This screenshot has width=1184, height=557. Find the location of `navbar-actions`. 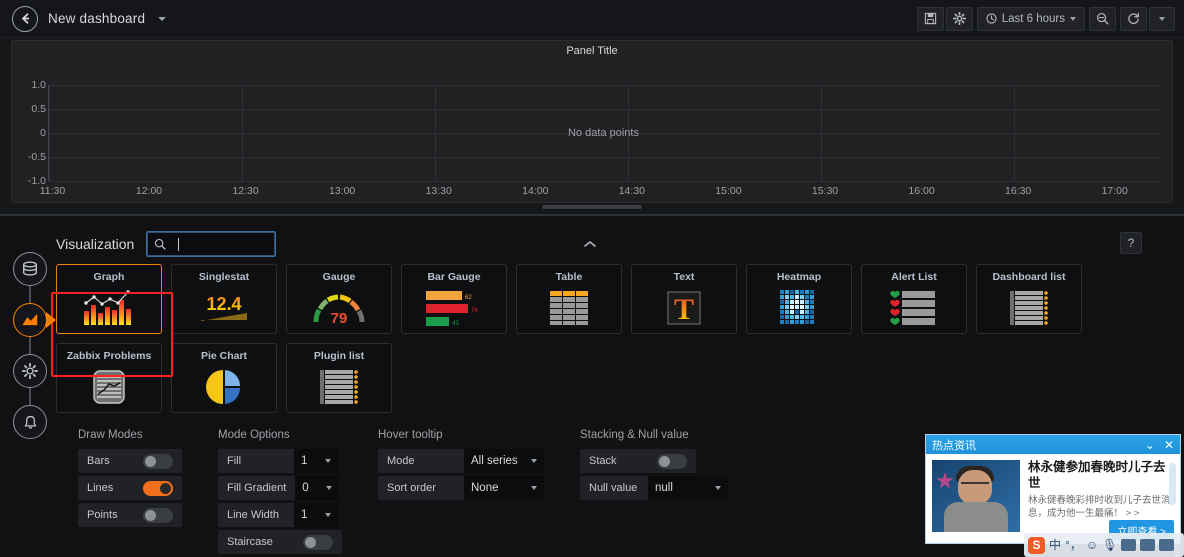

navbar-actions is located at coordinates (944, 18).